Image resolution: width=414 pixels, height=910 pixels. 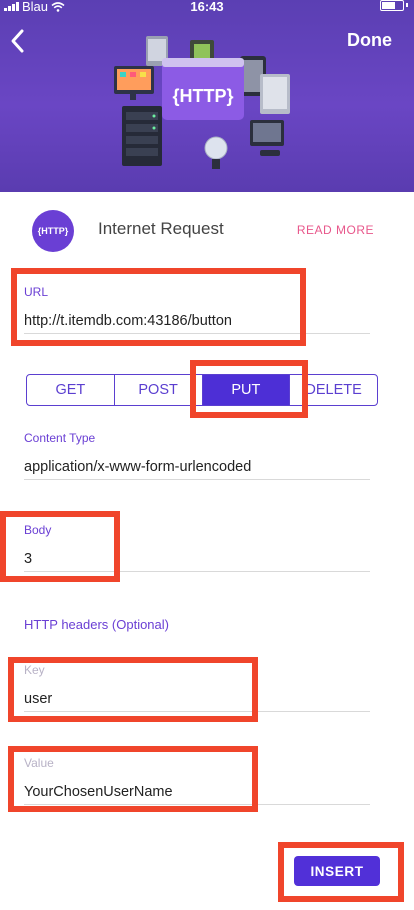 What do you see at coordinates (197, 711) in the screenshot?
I see `header-key-underline` at bounding box center [197, 711].